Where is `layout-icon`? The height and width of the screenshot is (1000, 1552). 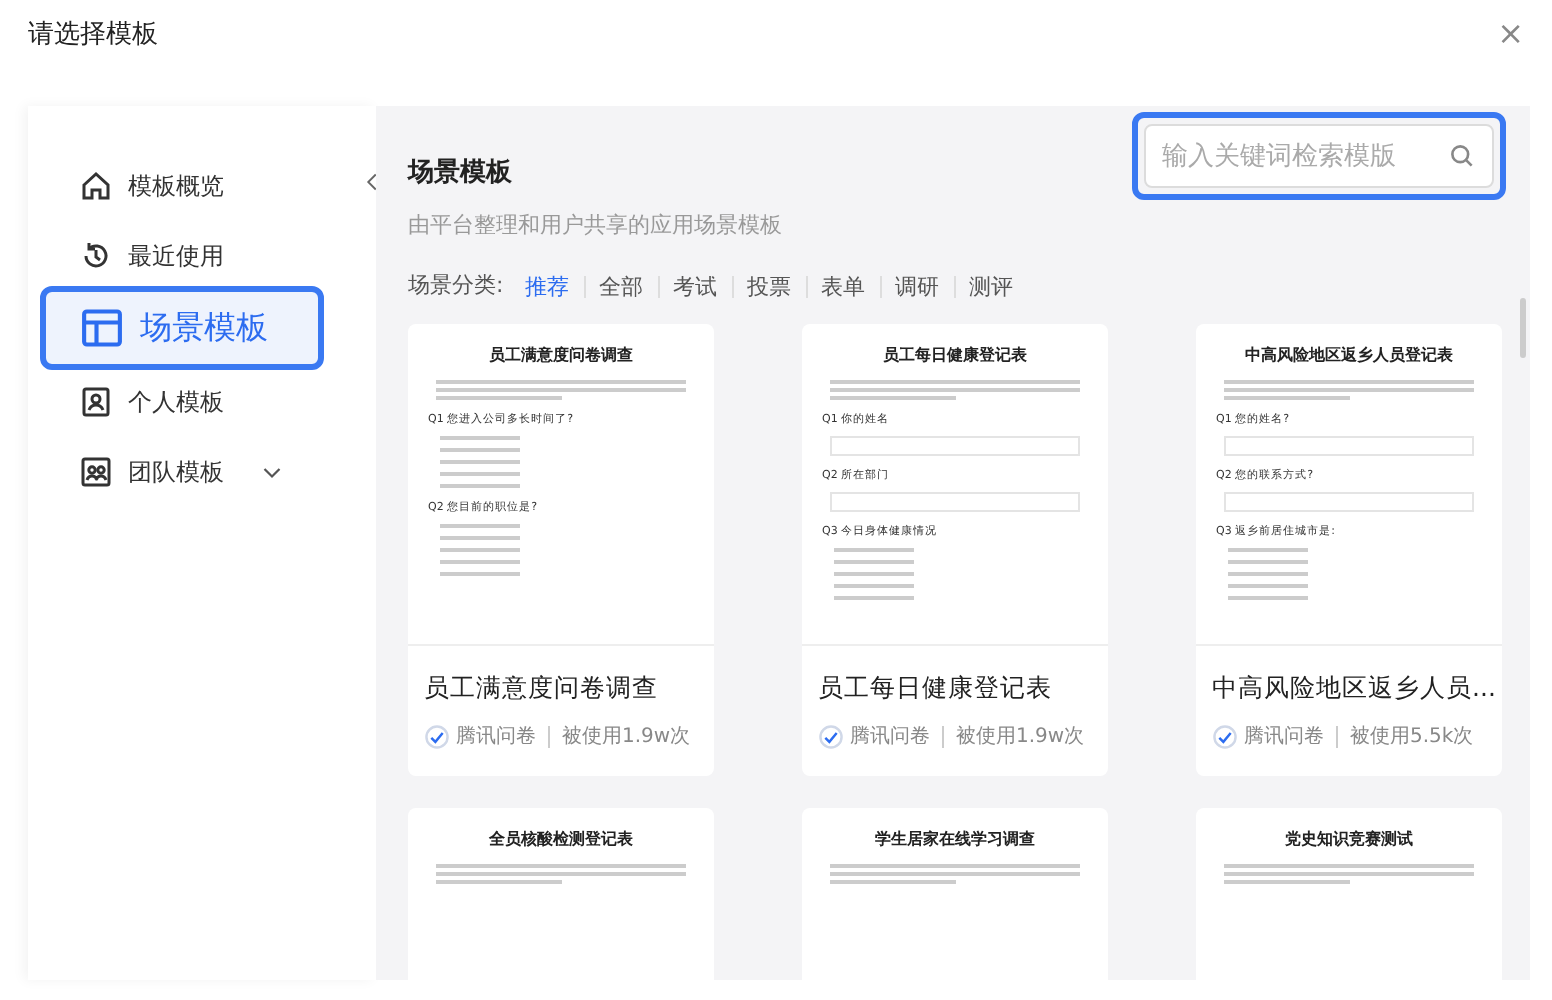
layout-icon is located at coordinates (102, 328).